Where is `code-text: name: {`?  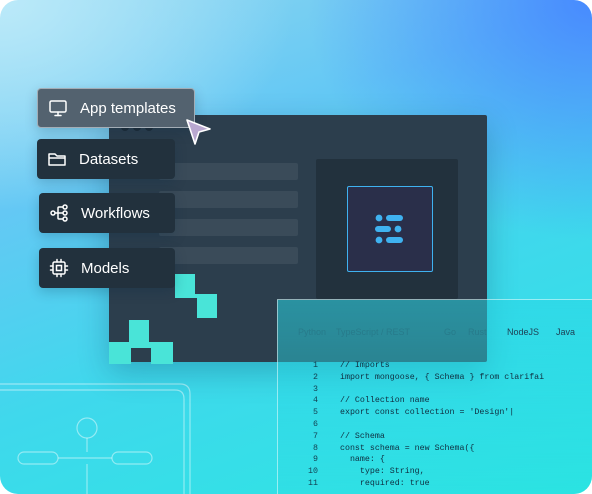
code-text: name: { is located at coordinates (362, 460).